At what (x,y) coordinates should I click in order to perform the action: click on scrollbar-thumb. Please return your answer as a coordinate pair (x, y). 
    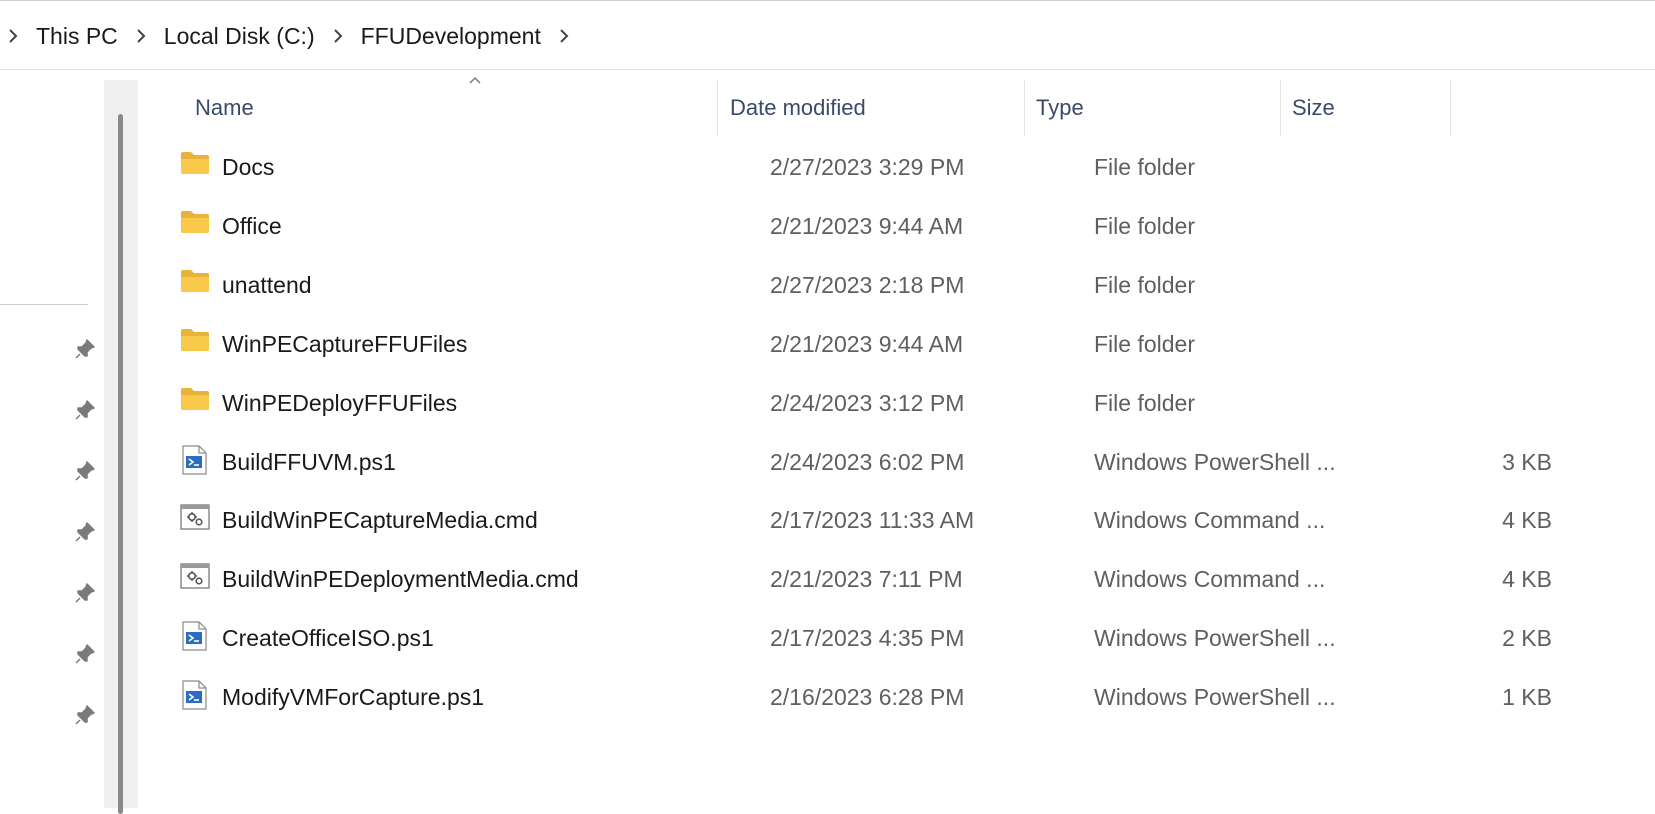
    Looking at the image, I should click on (120, 464).